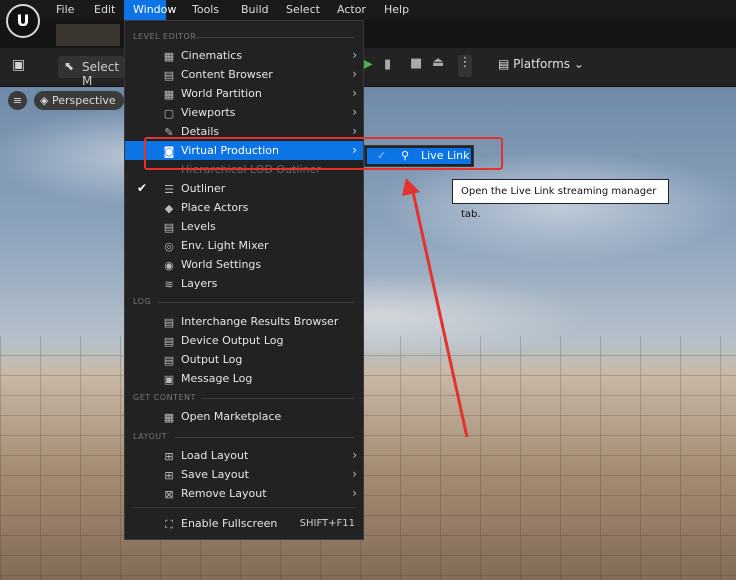 This screenshot has height=580, width=736. What do you see at coordinates (416, 63) in the screenshot?
I see `stop-icon: ■` at bounding box center [416, 63].